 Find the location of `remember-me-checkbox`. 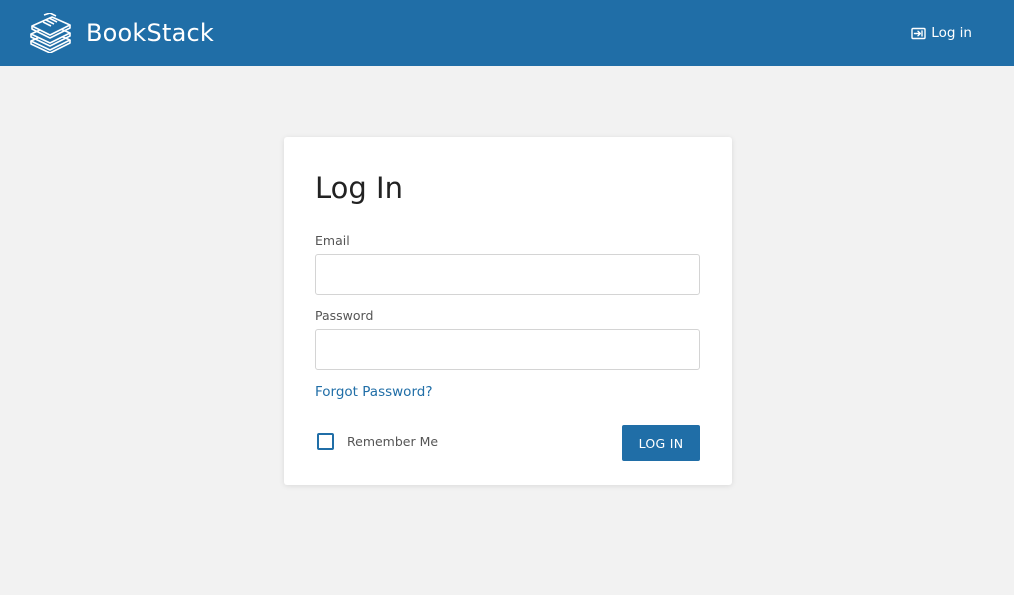

remember-me-checkbox is located at coordinates (325, 441).